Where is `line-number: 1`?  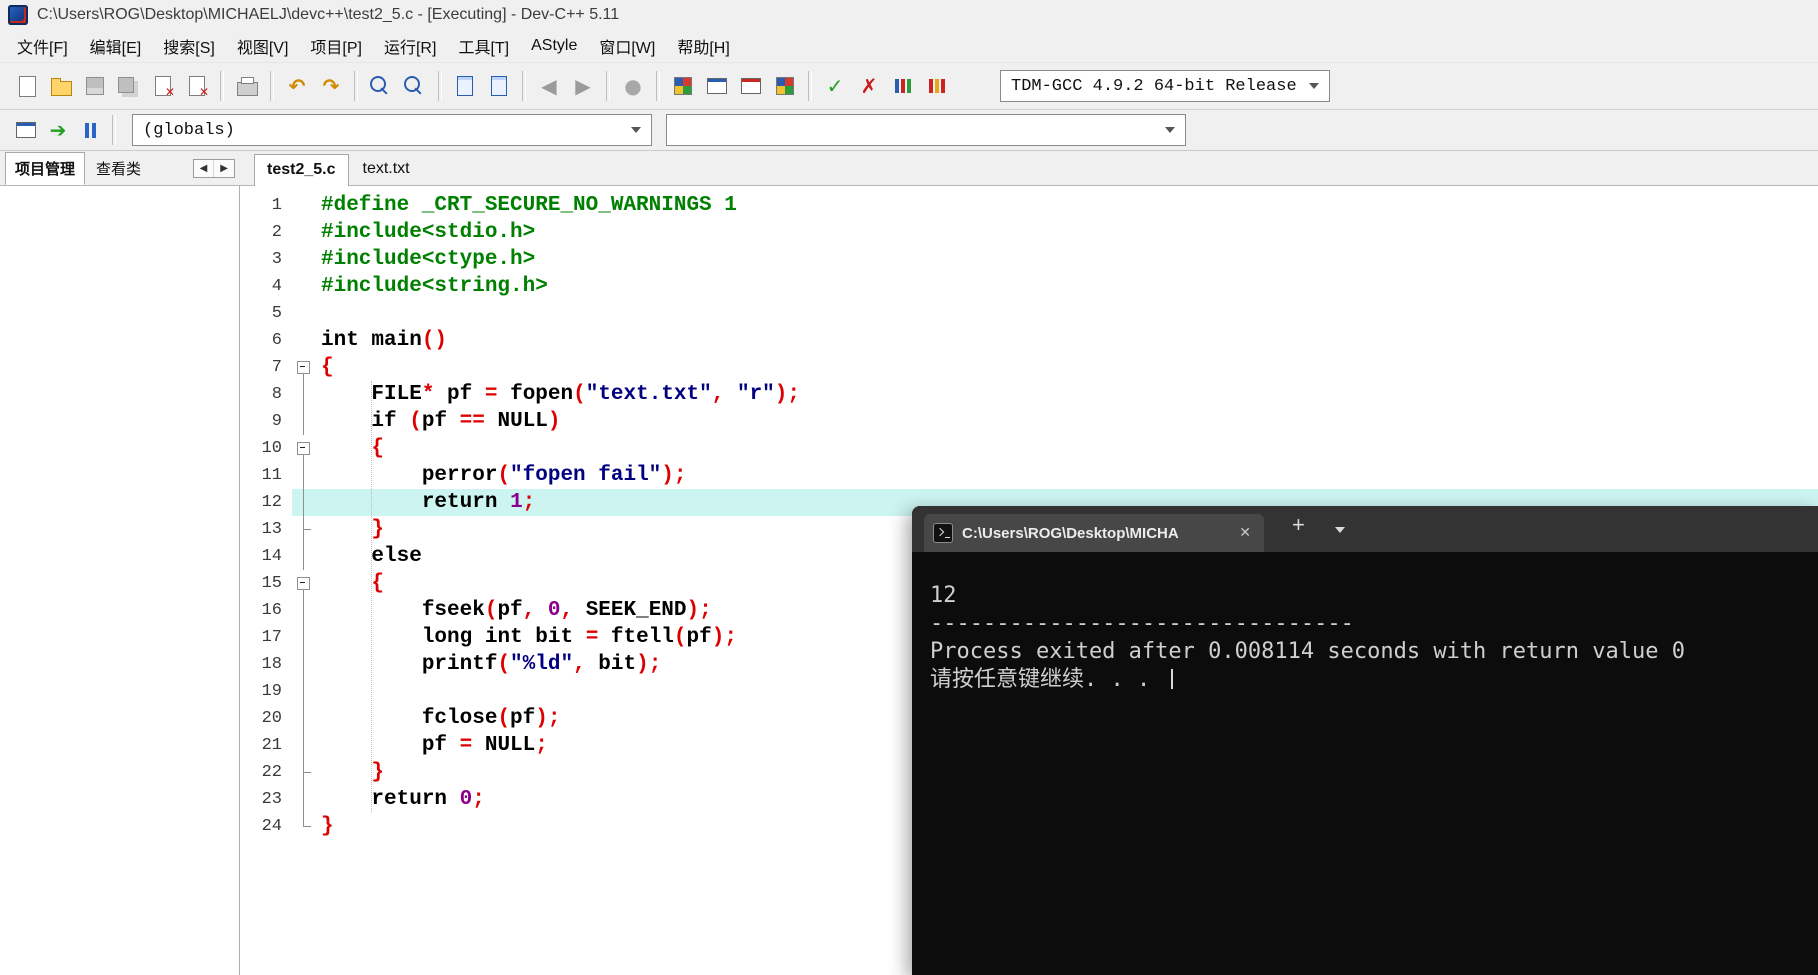 line-number: 1 is located at coordinates (266, 205).